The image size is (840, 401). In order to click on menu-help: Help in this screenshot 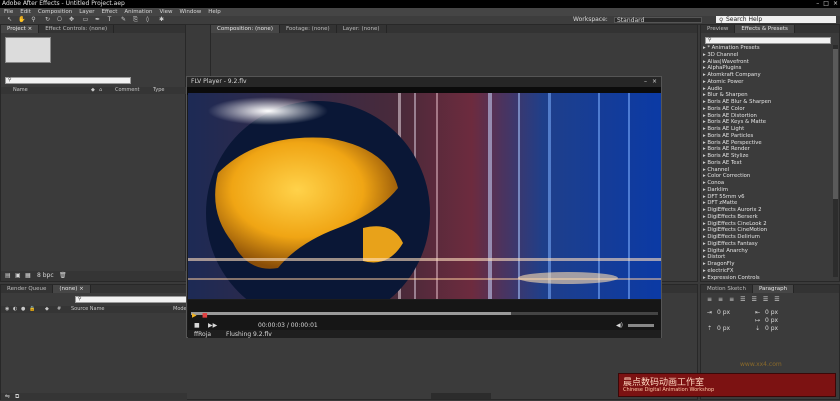, I will do `click(214, 12)`.